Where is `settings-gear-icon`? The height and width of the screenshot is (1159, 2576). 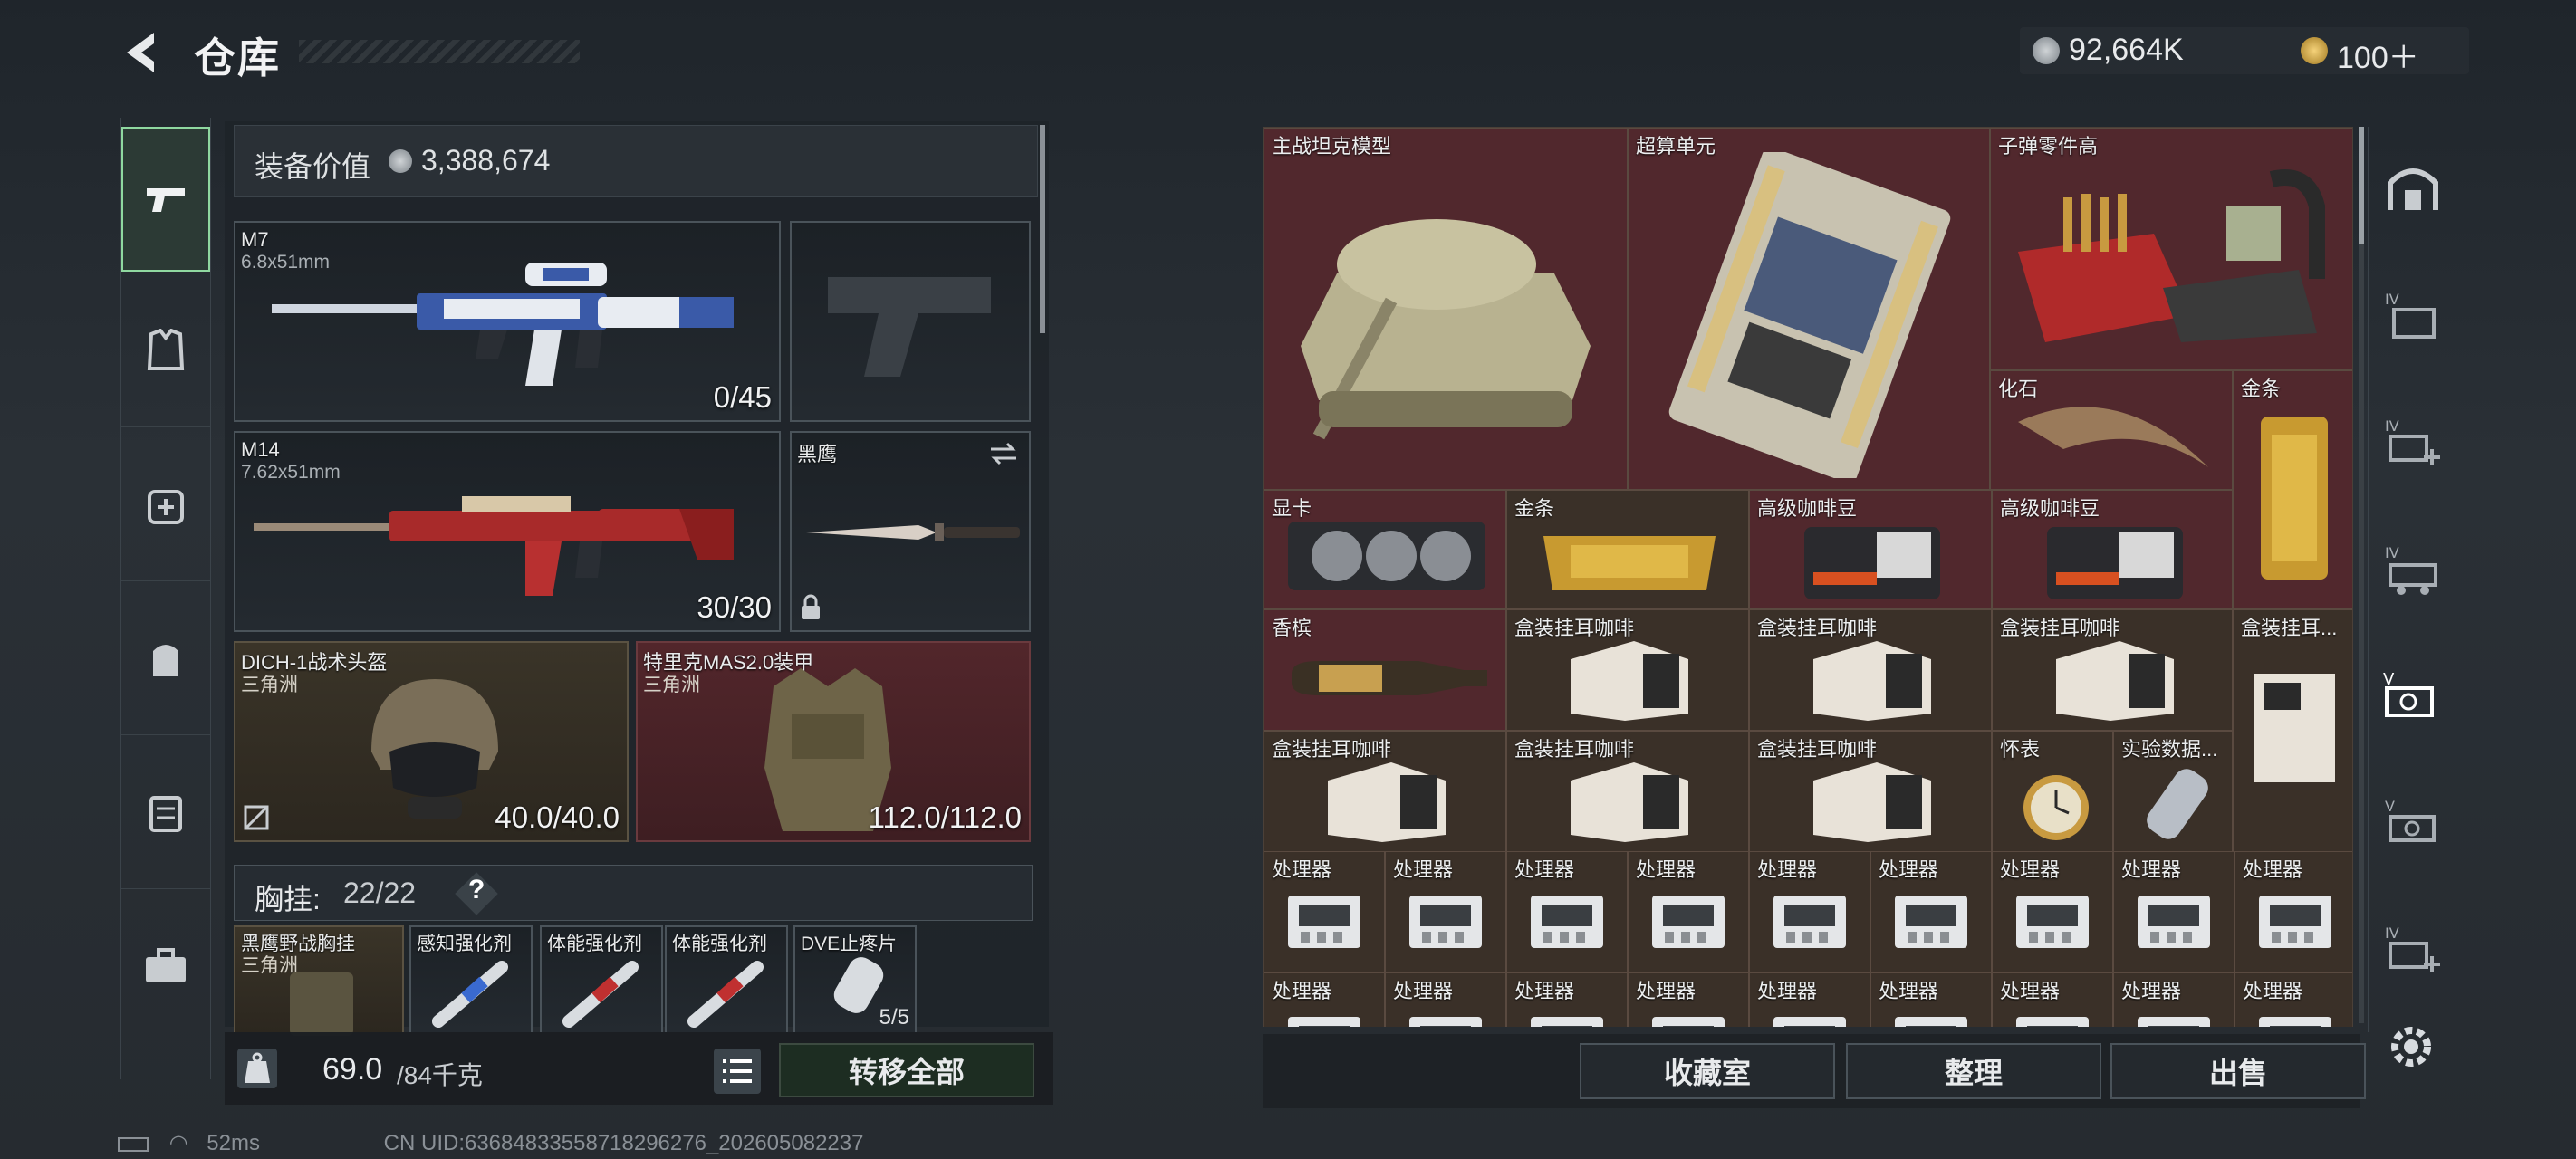
settings-gear-icon is located at coordinates (2411, 1047).